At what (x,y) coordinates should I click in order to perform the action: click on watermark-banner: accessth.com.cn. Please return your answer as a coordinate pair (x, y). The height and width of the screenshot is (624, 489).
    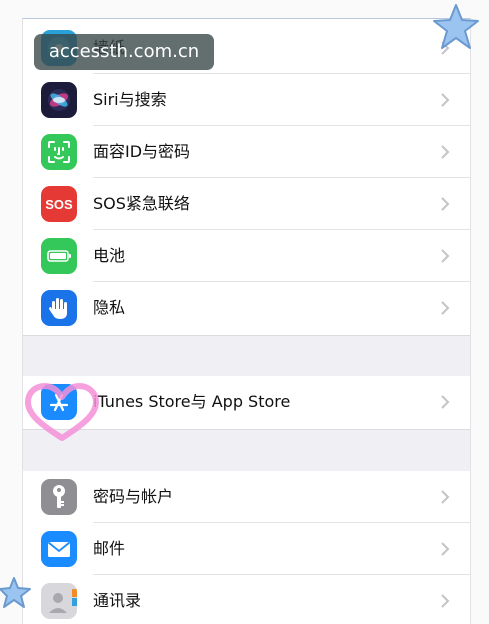
    Looking at the image, I should click on (124, 52).